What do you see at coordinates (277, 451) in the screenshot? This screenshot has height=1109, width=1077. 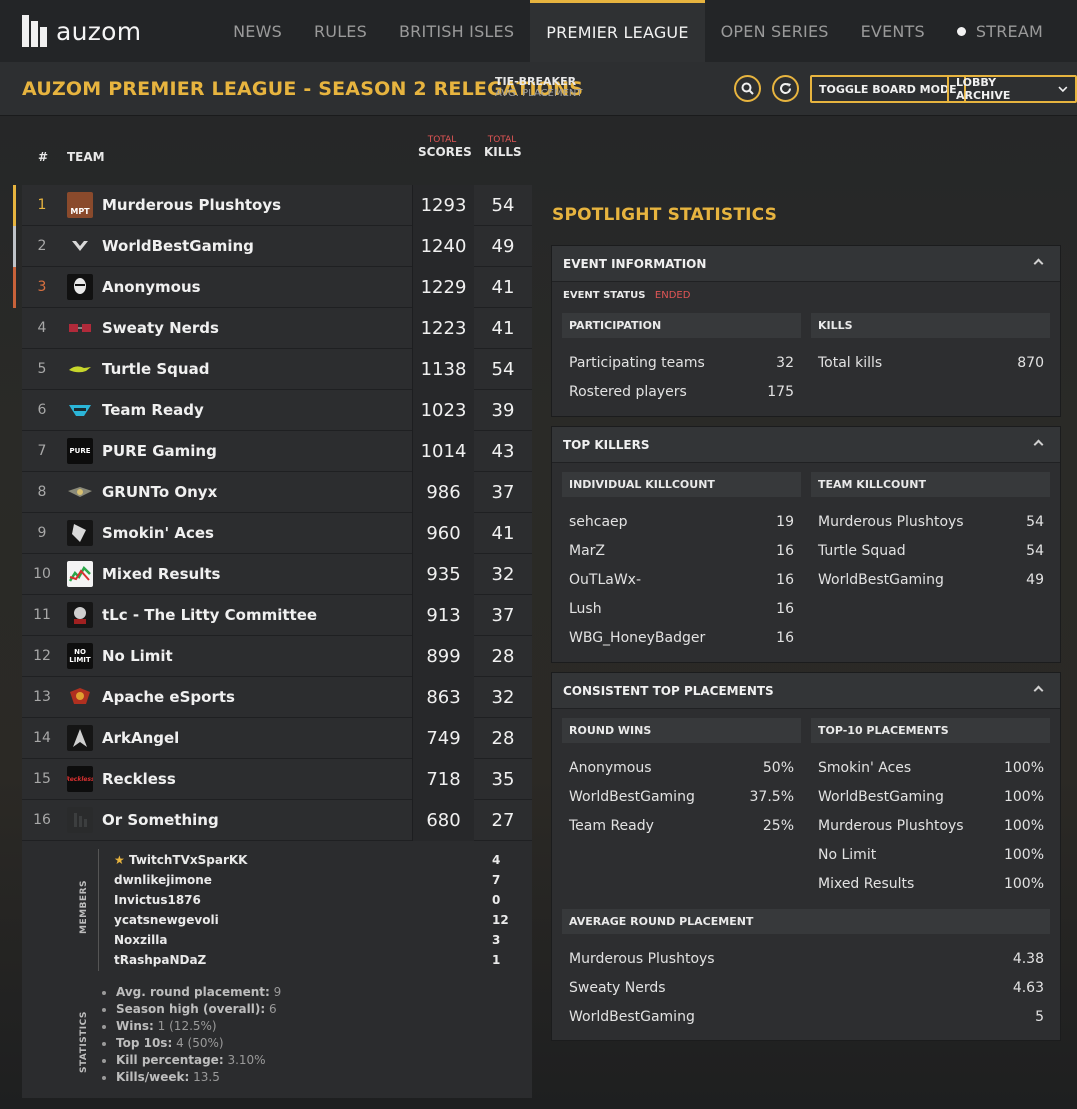 I see `table-row: 7 PURE PURE Gaming 1014 43` at bounding box center [277, 451].